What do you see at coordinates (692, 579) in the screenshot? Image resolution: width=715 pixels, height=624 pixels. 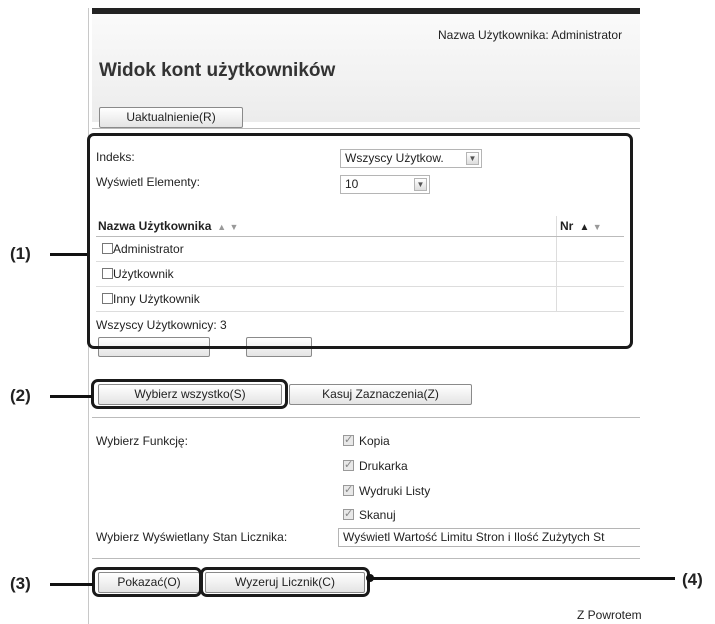 I see `callout-label-4: (4)` at bounding box center [692, 579].